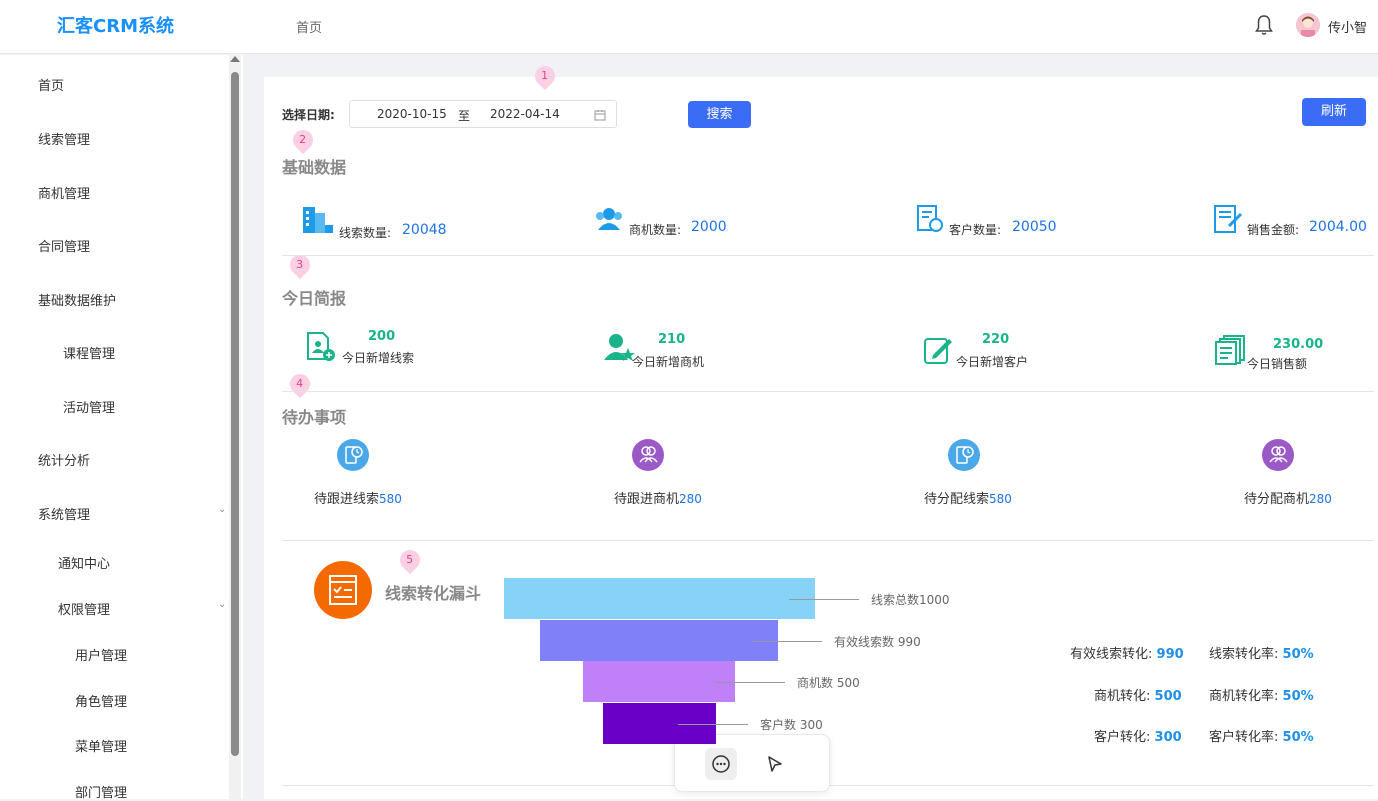 This screenshot has width=1378, height=801. I want to click on sidebar-item-courses: 课程管理, so click(89, 352).